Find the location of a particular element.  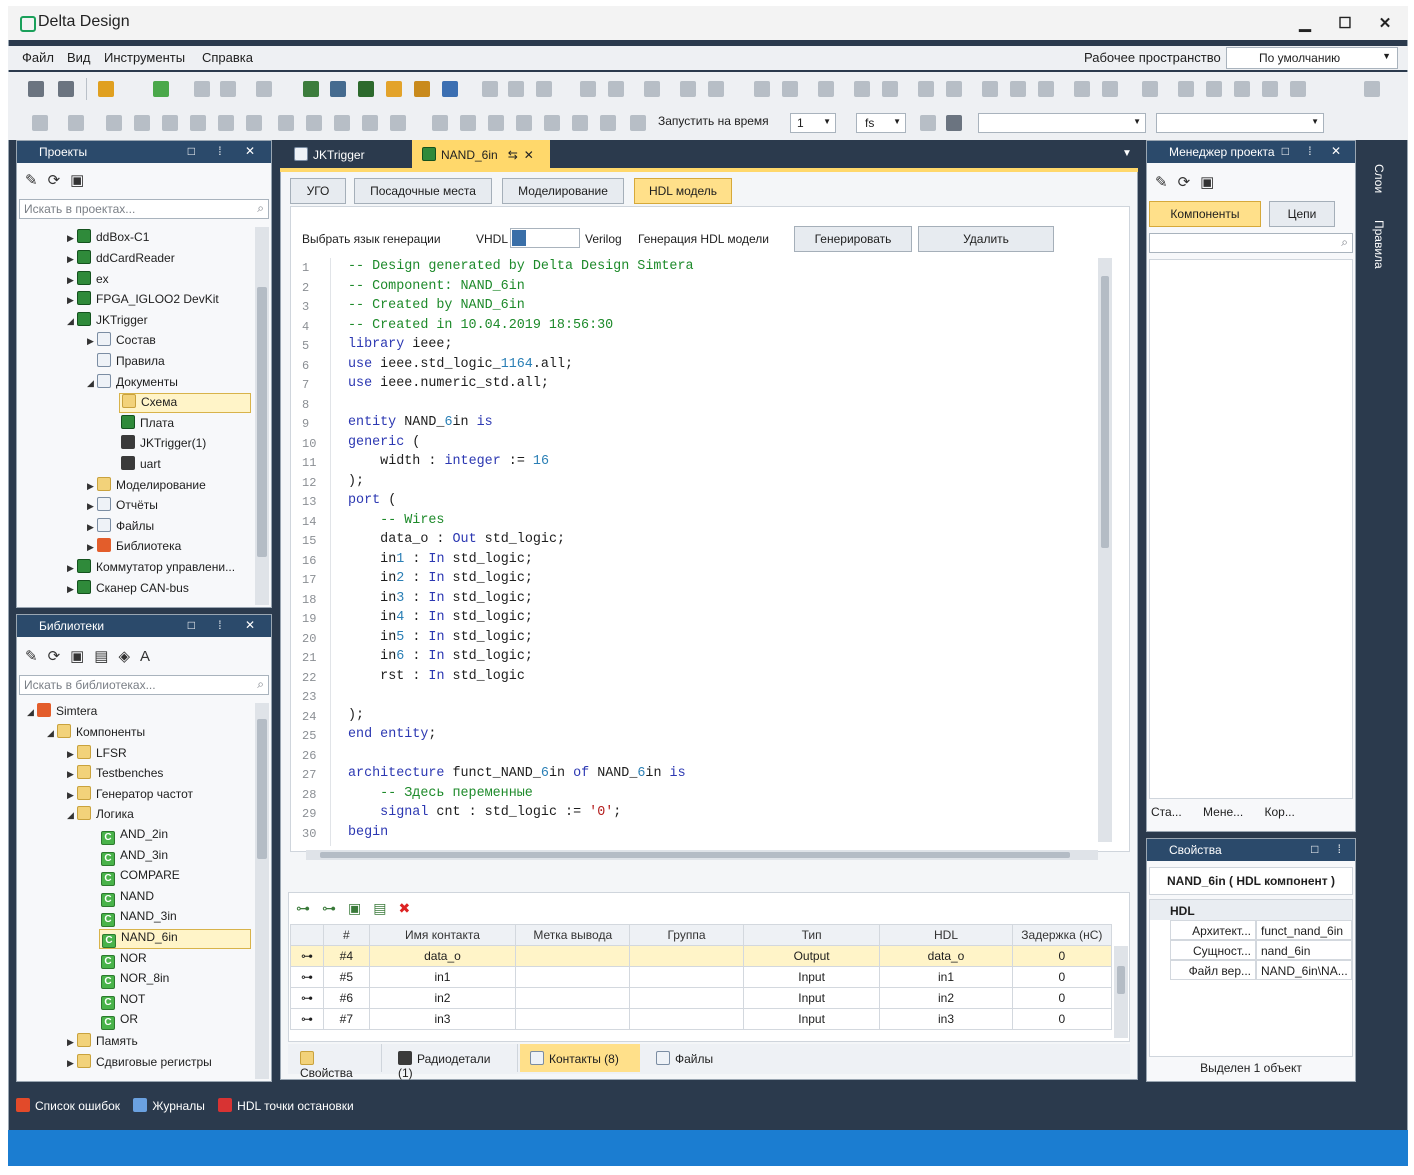

tree-item: ▶ Отчёты is located at coordinates (122, 507).